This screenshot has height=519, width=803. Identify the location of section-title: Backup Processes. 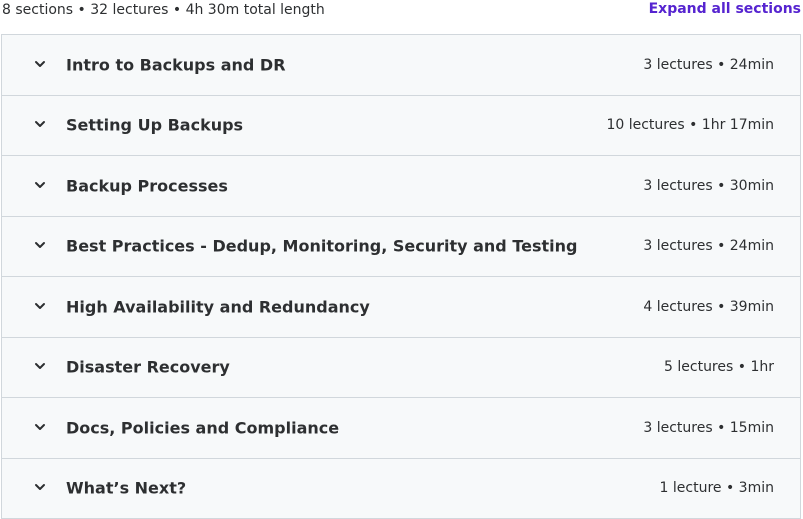
(147, 185).